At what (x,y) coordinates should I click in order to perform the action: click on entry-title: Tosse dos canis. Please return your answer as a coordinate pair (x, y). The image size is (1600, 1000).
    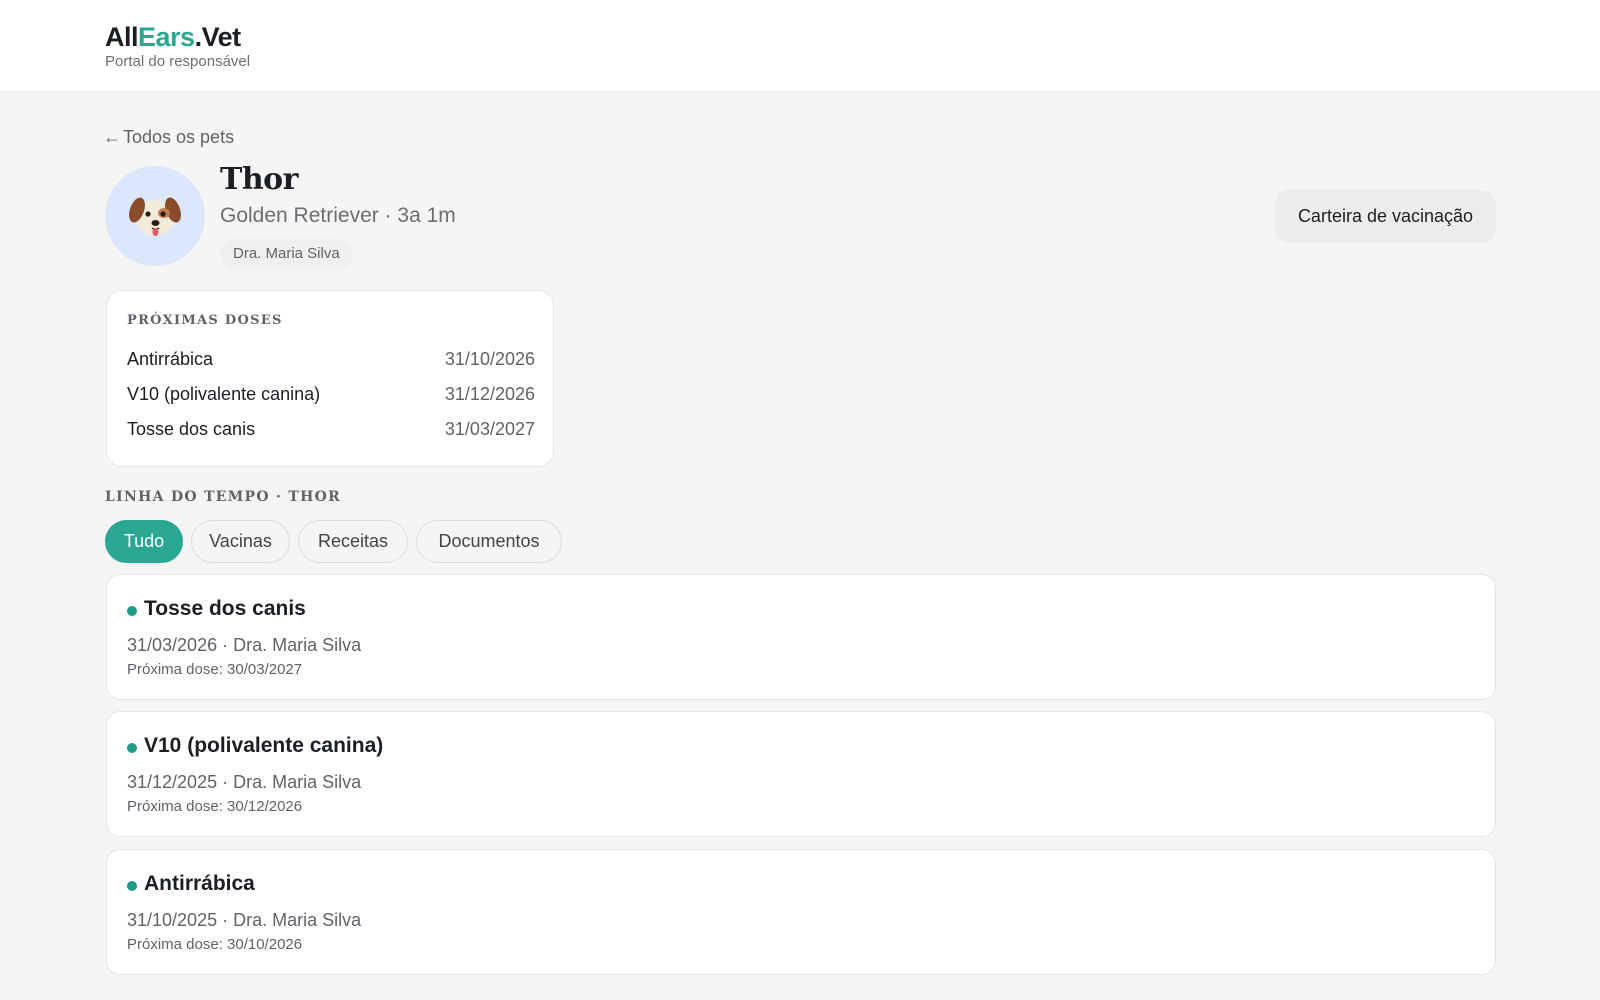
    Looking at the image, I should click on (225, 608).